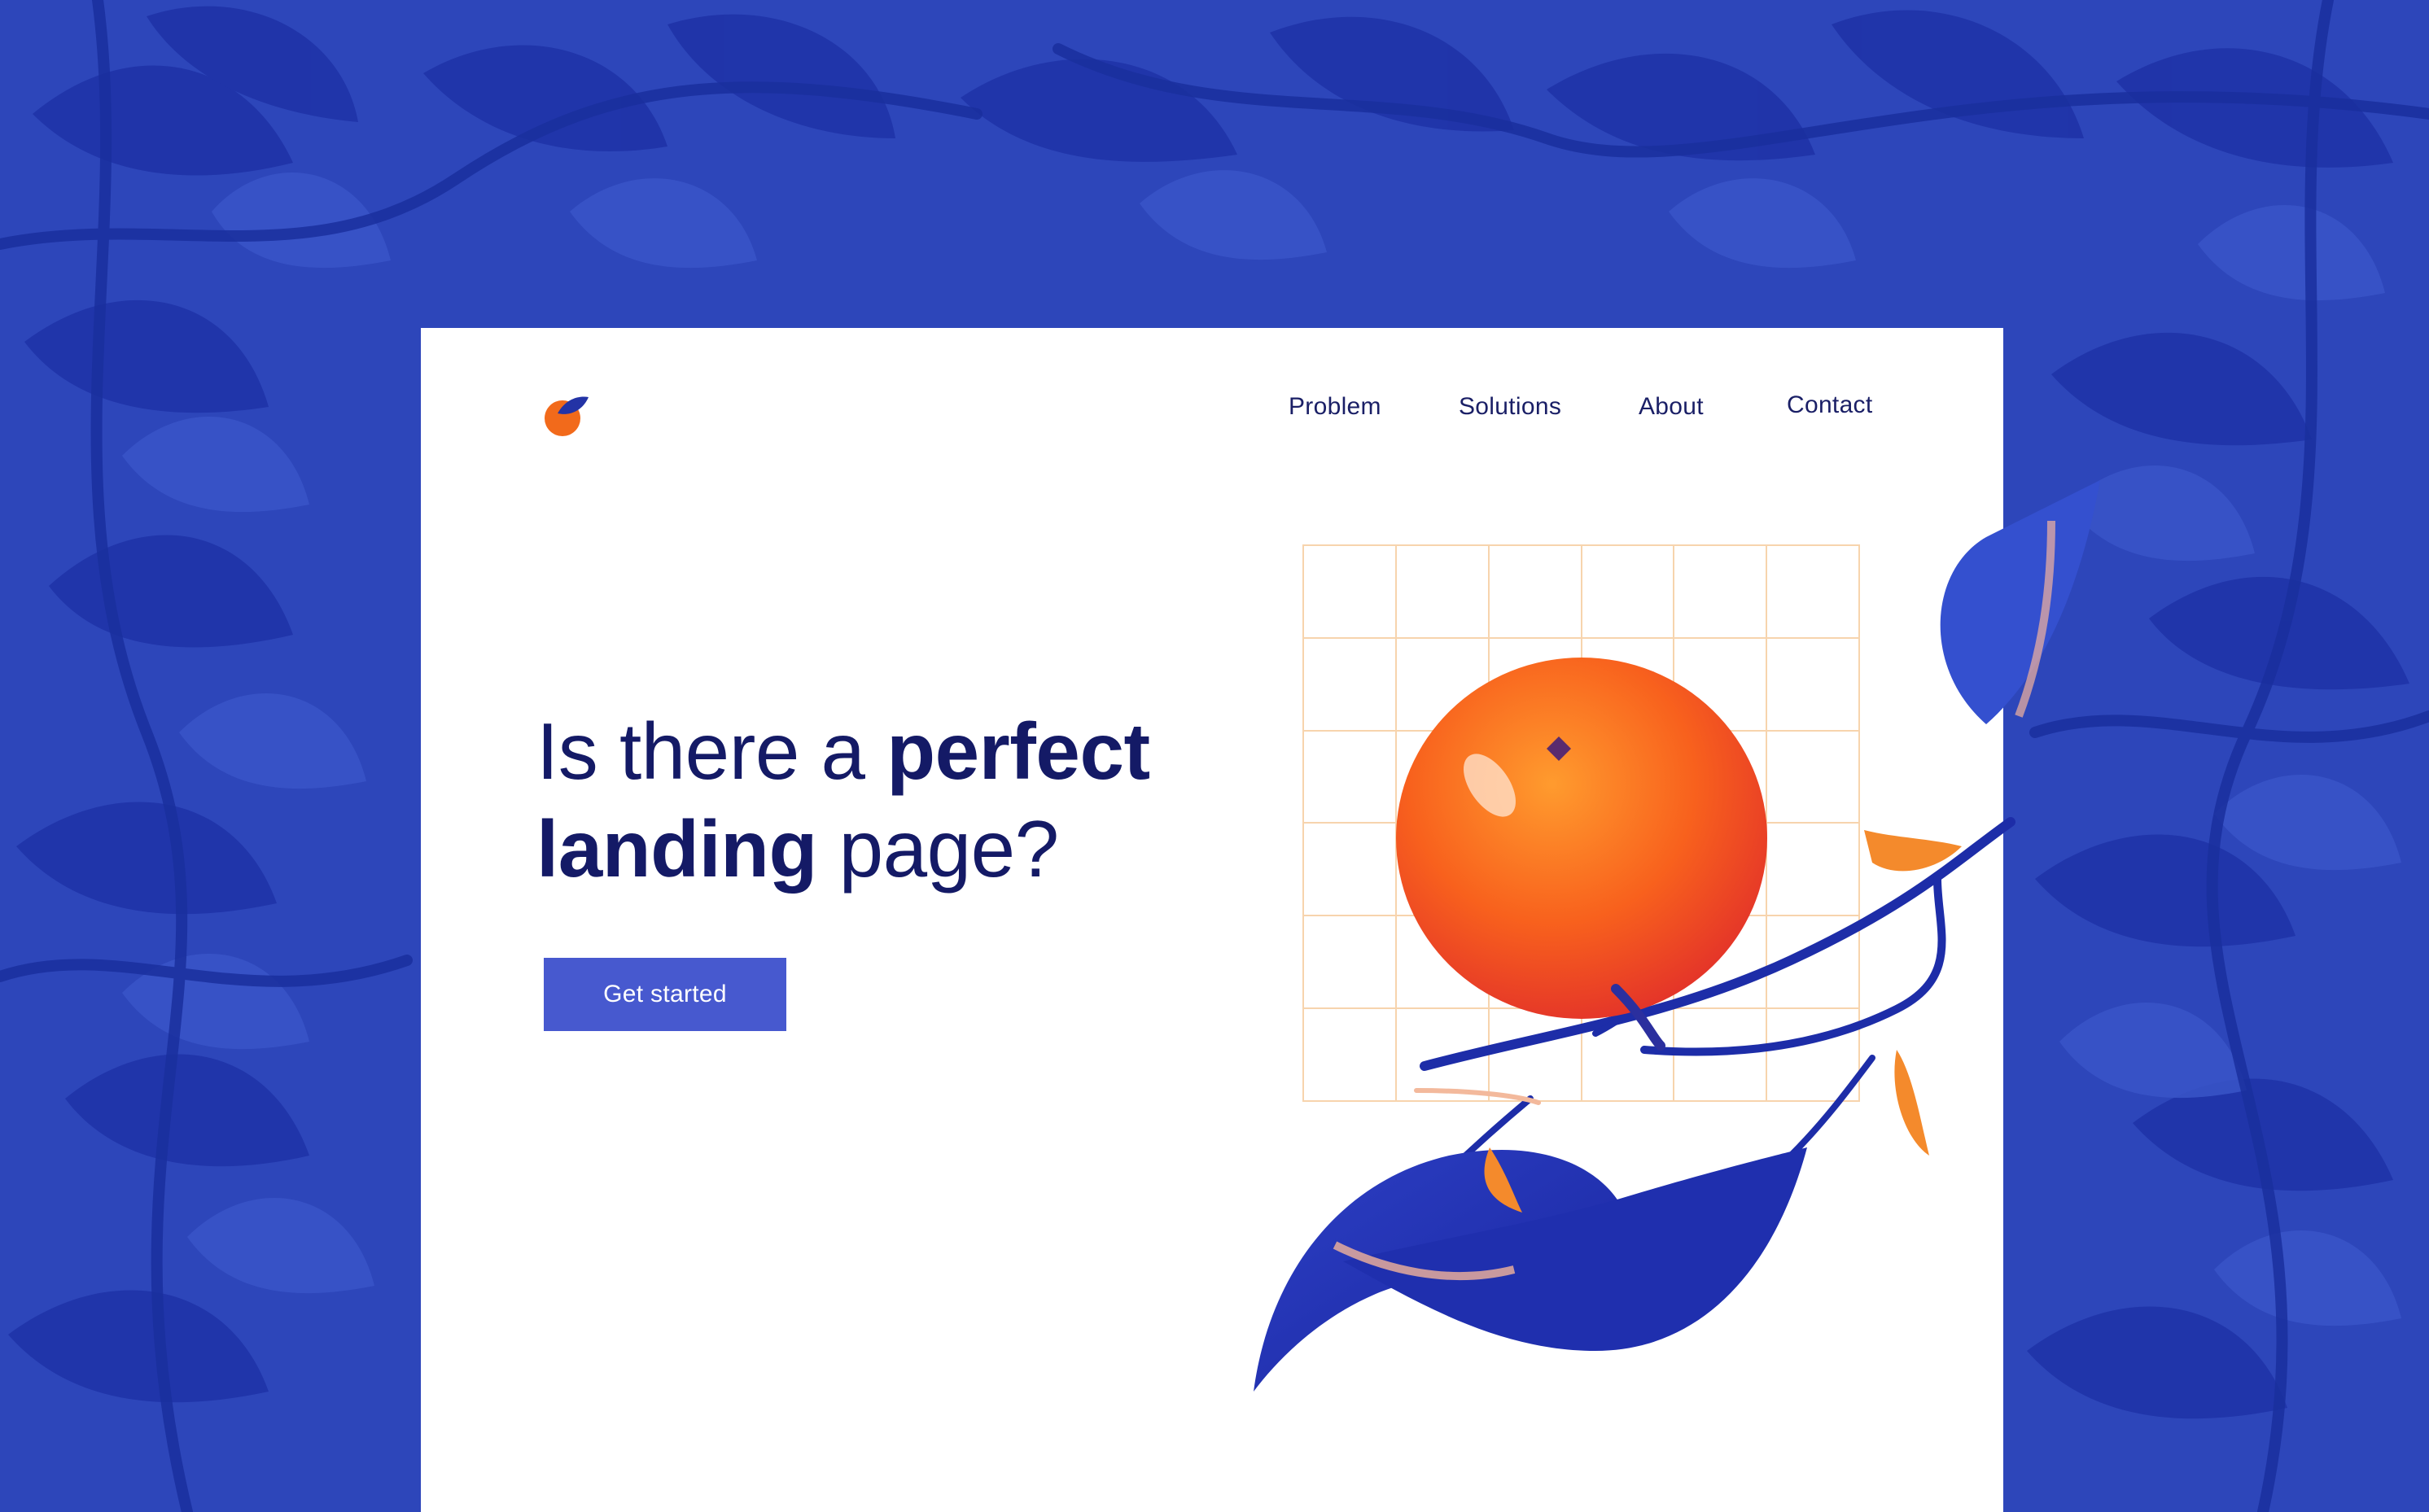 The height and width of the screenshot is (1512, 2429). Describe the element at coordinates (843, 800) in the screenshot. I see `hero-title: Is there a perfect landing page?` at that location.